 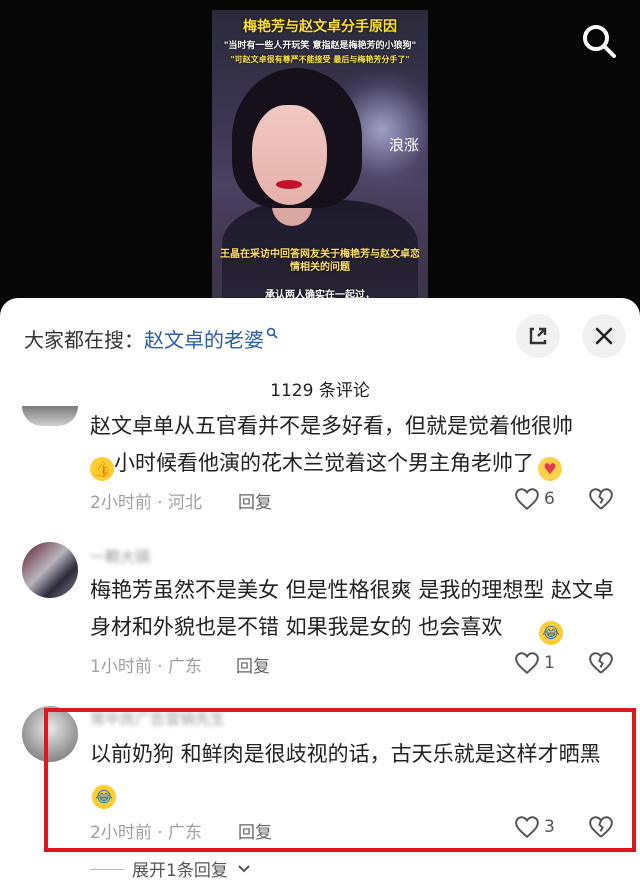 What do you see at coordinates (320, 59) in the screenshot?
I see `video-subtitle: "可赵文卓很有尊严不能接受 最后与梅艳芳分手了"` at bounding box center [320, 59].